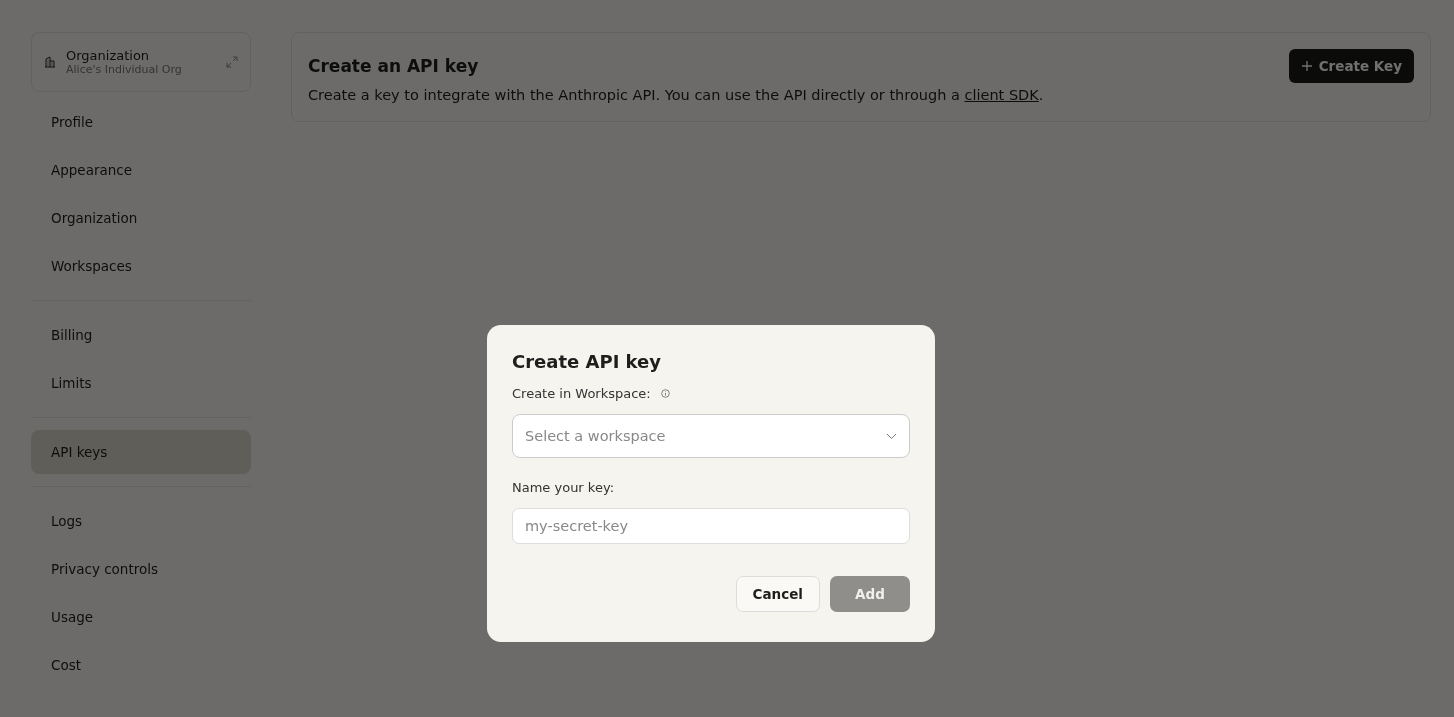  What do you see at coordinates (141, 170) in the screenshot?
I see `sidebar-item: Appearance` at bounding box center [141, 170].